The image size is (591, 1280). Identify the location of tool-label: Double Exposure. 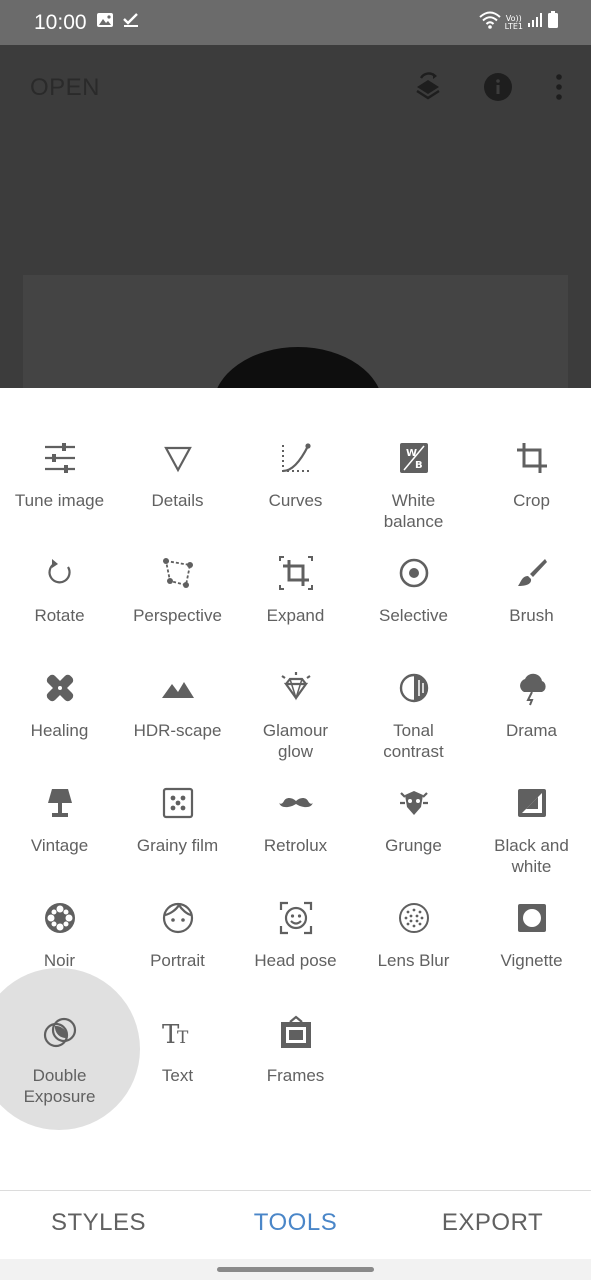
(59, 1086).